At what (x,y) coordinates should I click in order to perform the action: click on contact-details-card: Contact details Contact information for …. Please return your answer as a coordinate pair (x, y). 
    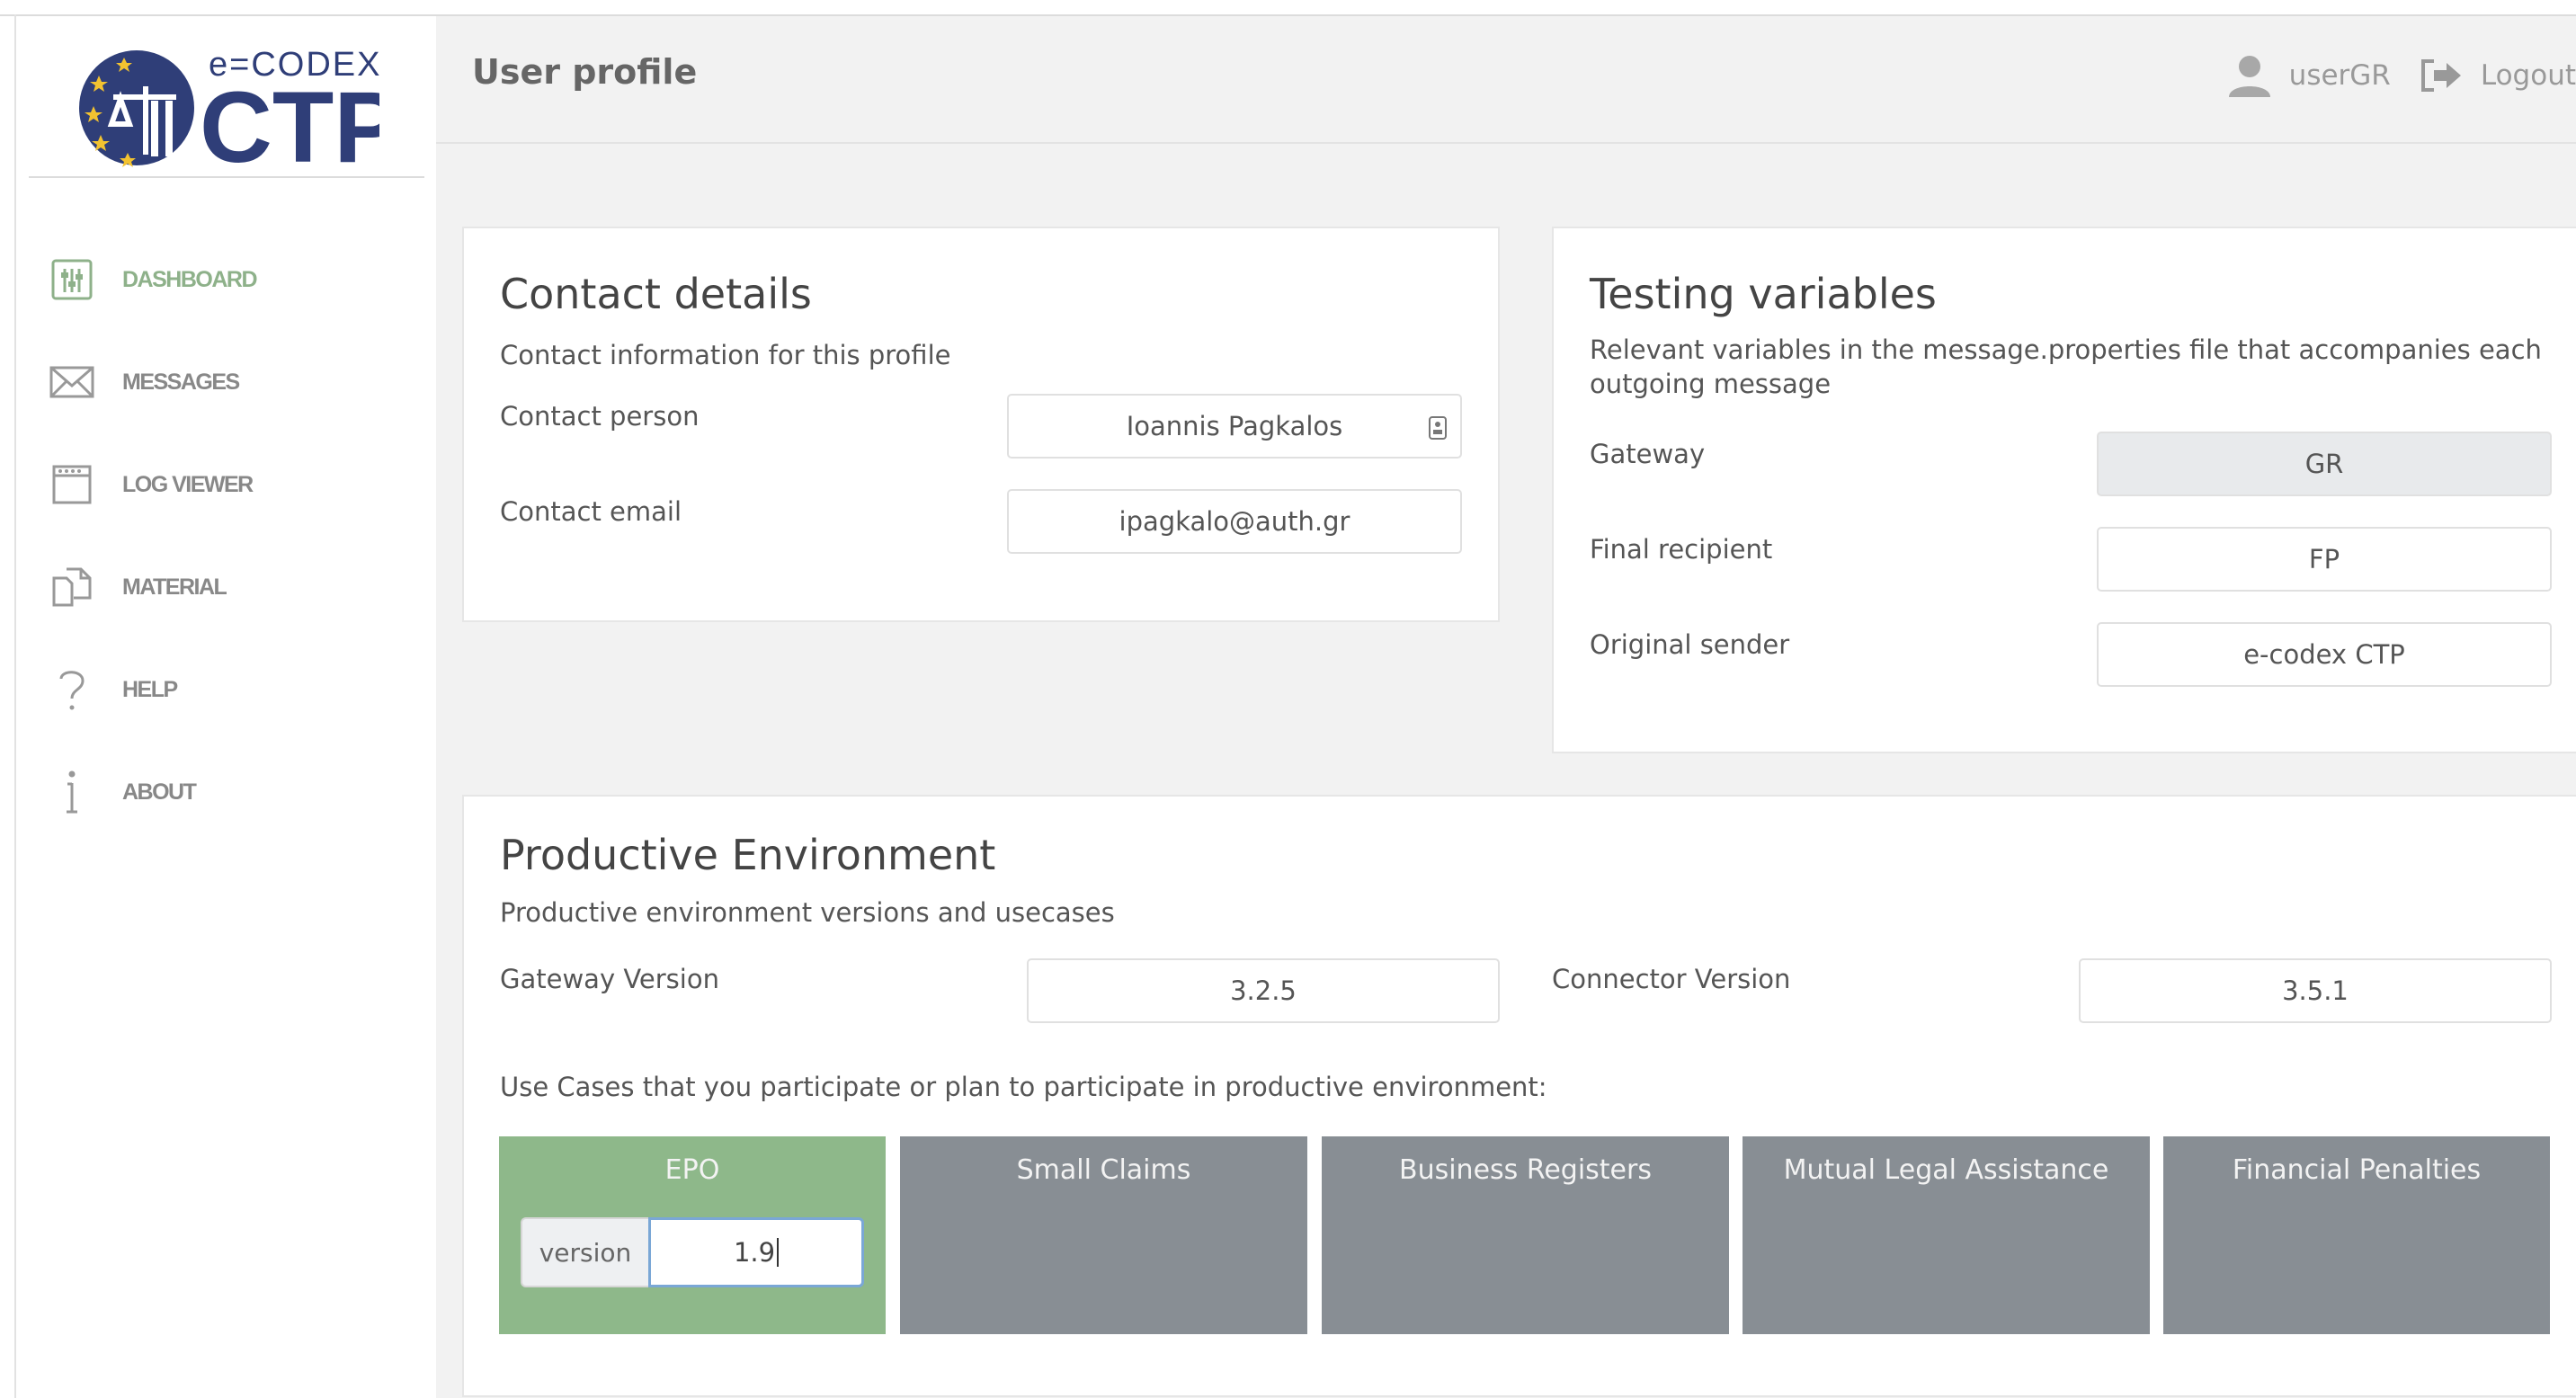
    Looking at the image, I should click on (981, 424).